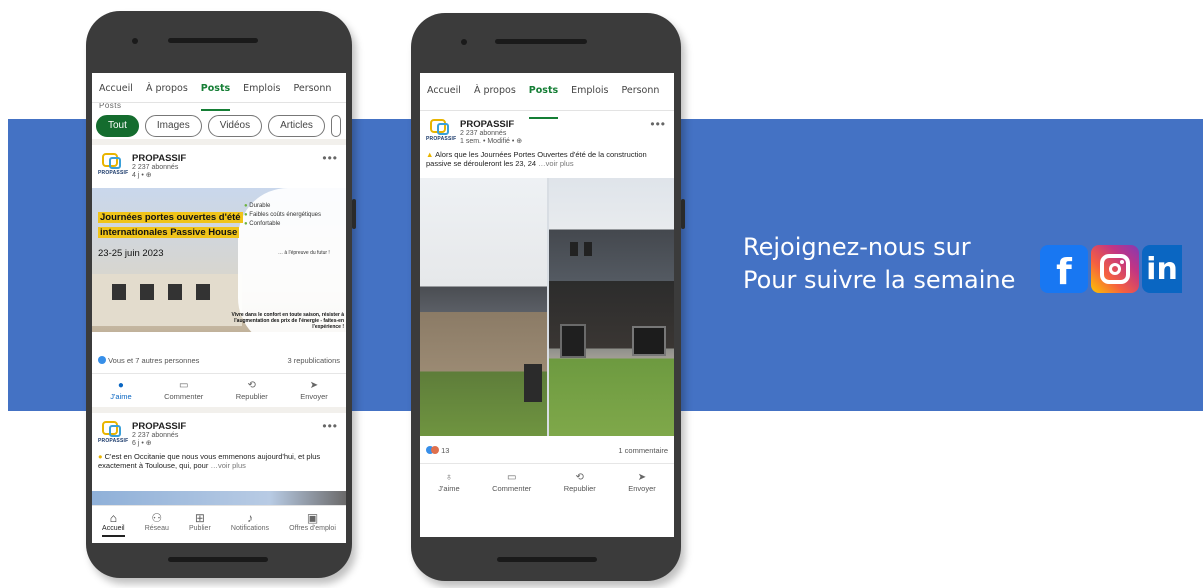 This screenshot has height=588, width=1203. Describe the element at coordinates (235, 126) in the screenshot. I see `chip-videos: Vidéos` at that location.